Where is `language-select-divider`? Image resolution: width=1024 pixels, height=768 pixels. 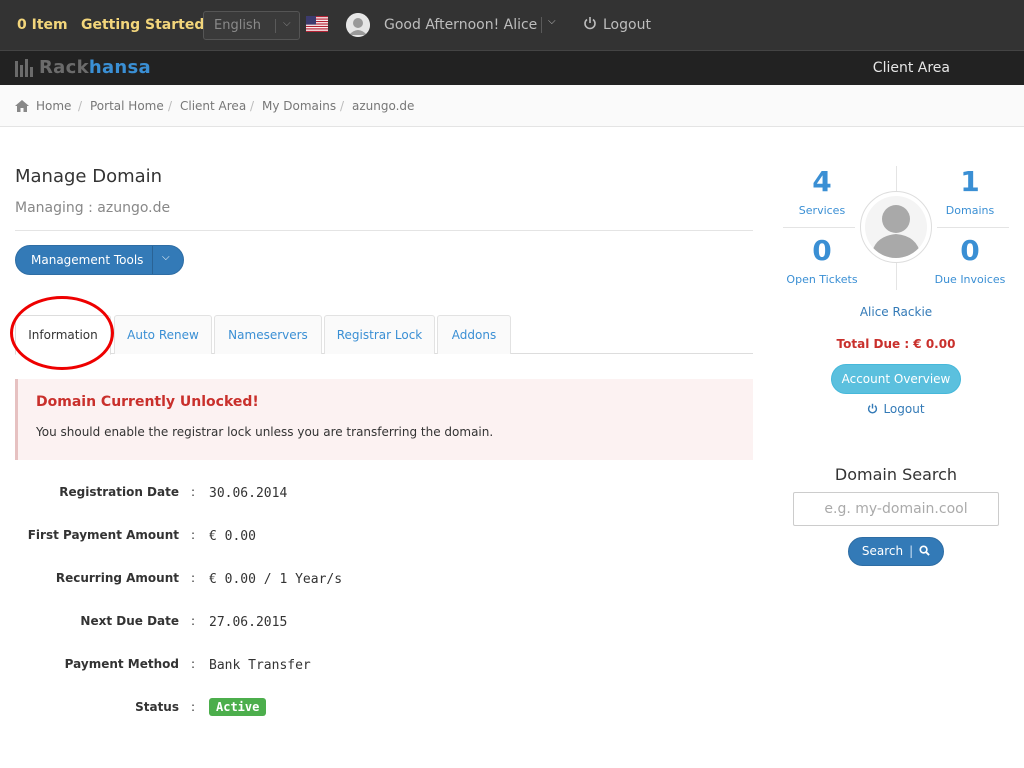 language-select-divider is located at coordinates (275, 26).